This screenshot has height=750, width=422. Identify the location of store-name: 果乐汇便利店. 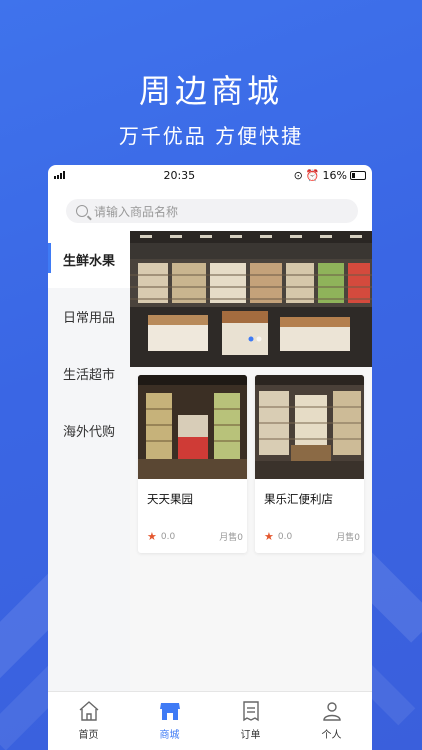
(298, 499).